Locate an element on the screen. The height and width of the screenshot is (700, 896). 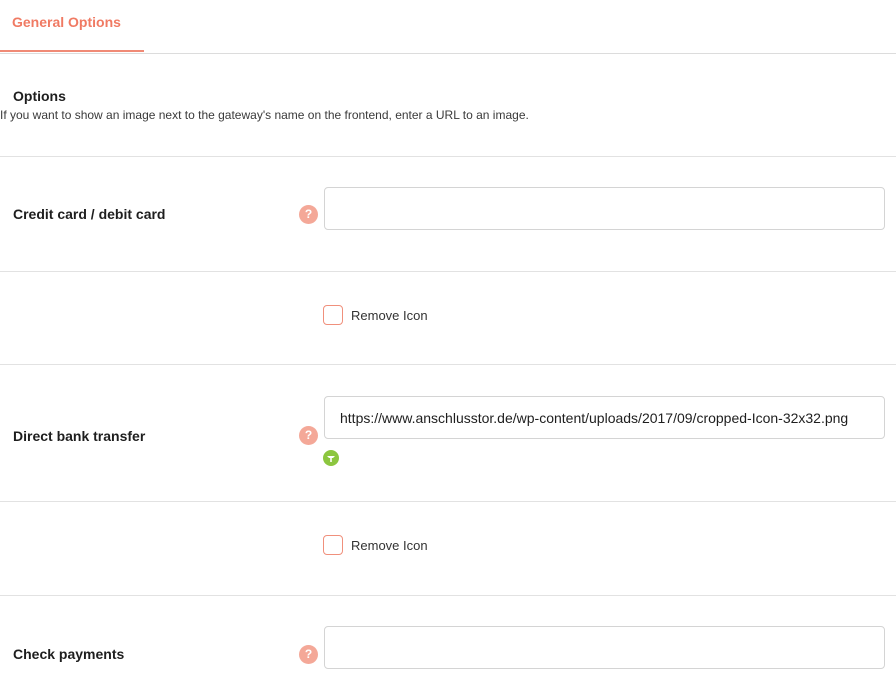
credit-card-remove-icon-label: Remove Icon is located at coordinates (389, 315).